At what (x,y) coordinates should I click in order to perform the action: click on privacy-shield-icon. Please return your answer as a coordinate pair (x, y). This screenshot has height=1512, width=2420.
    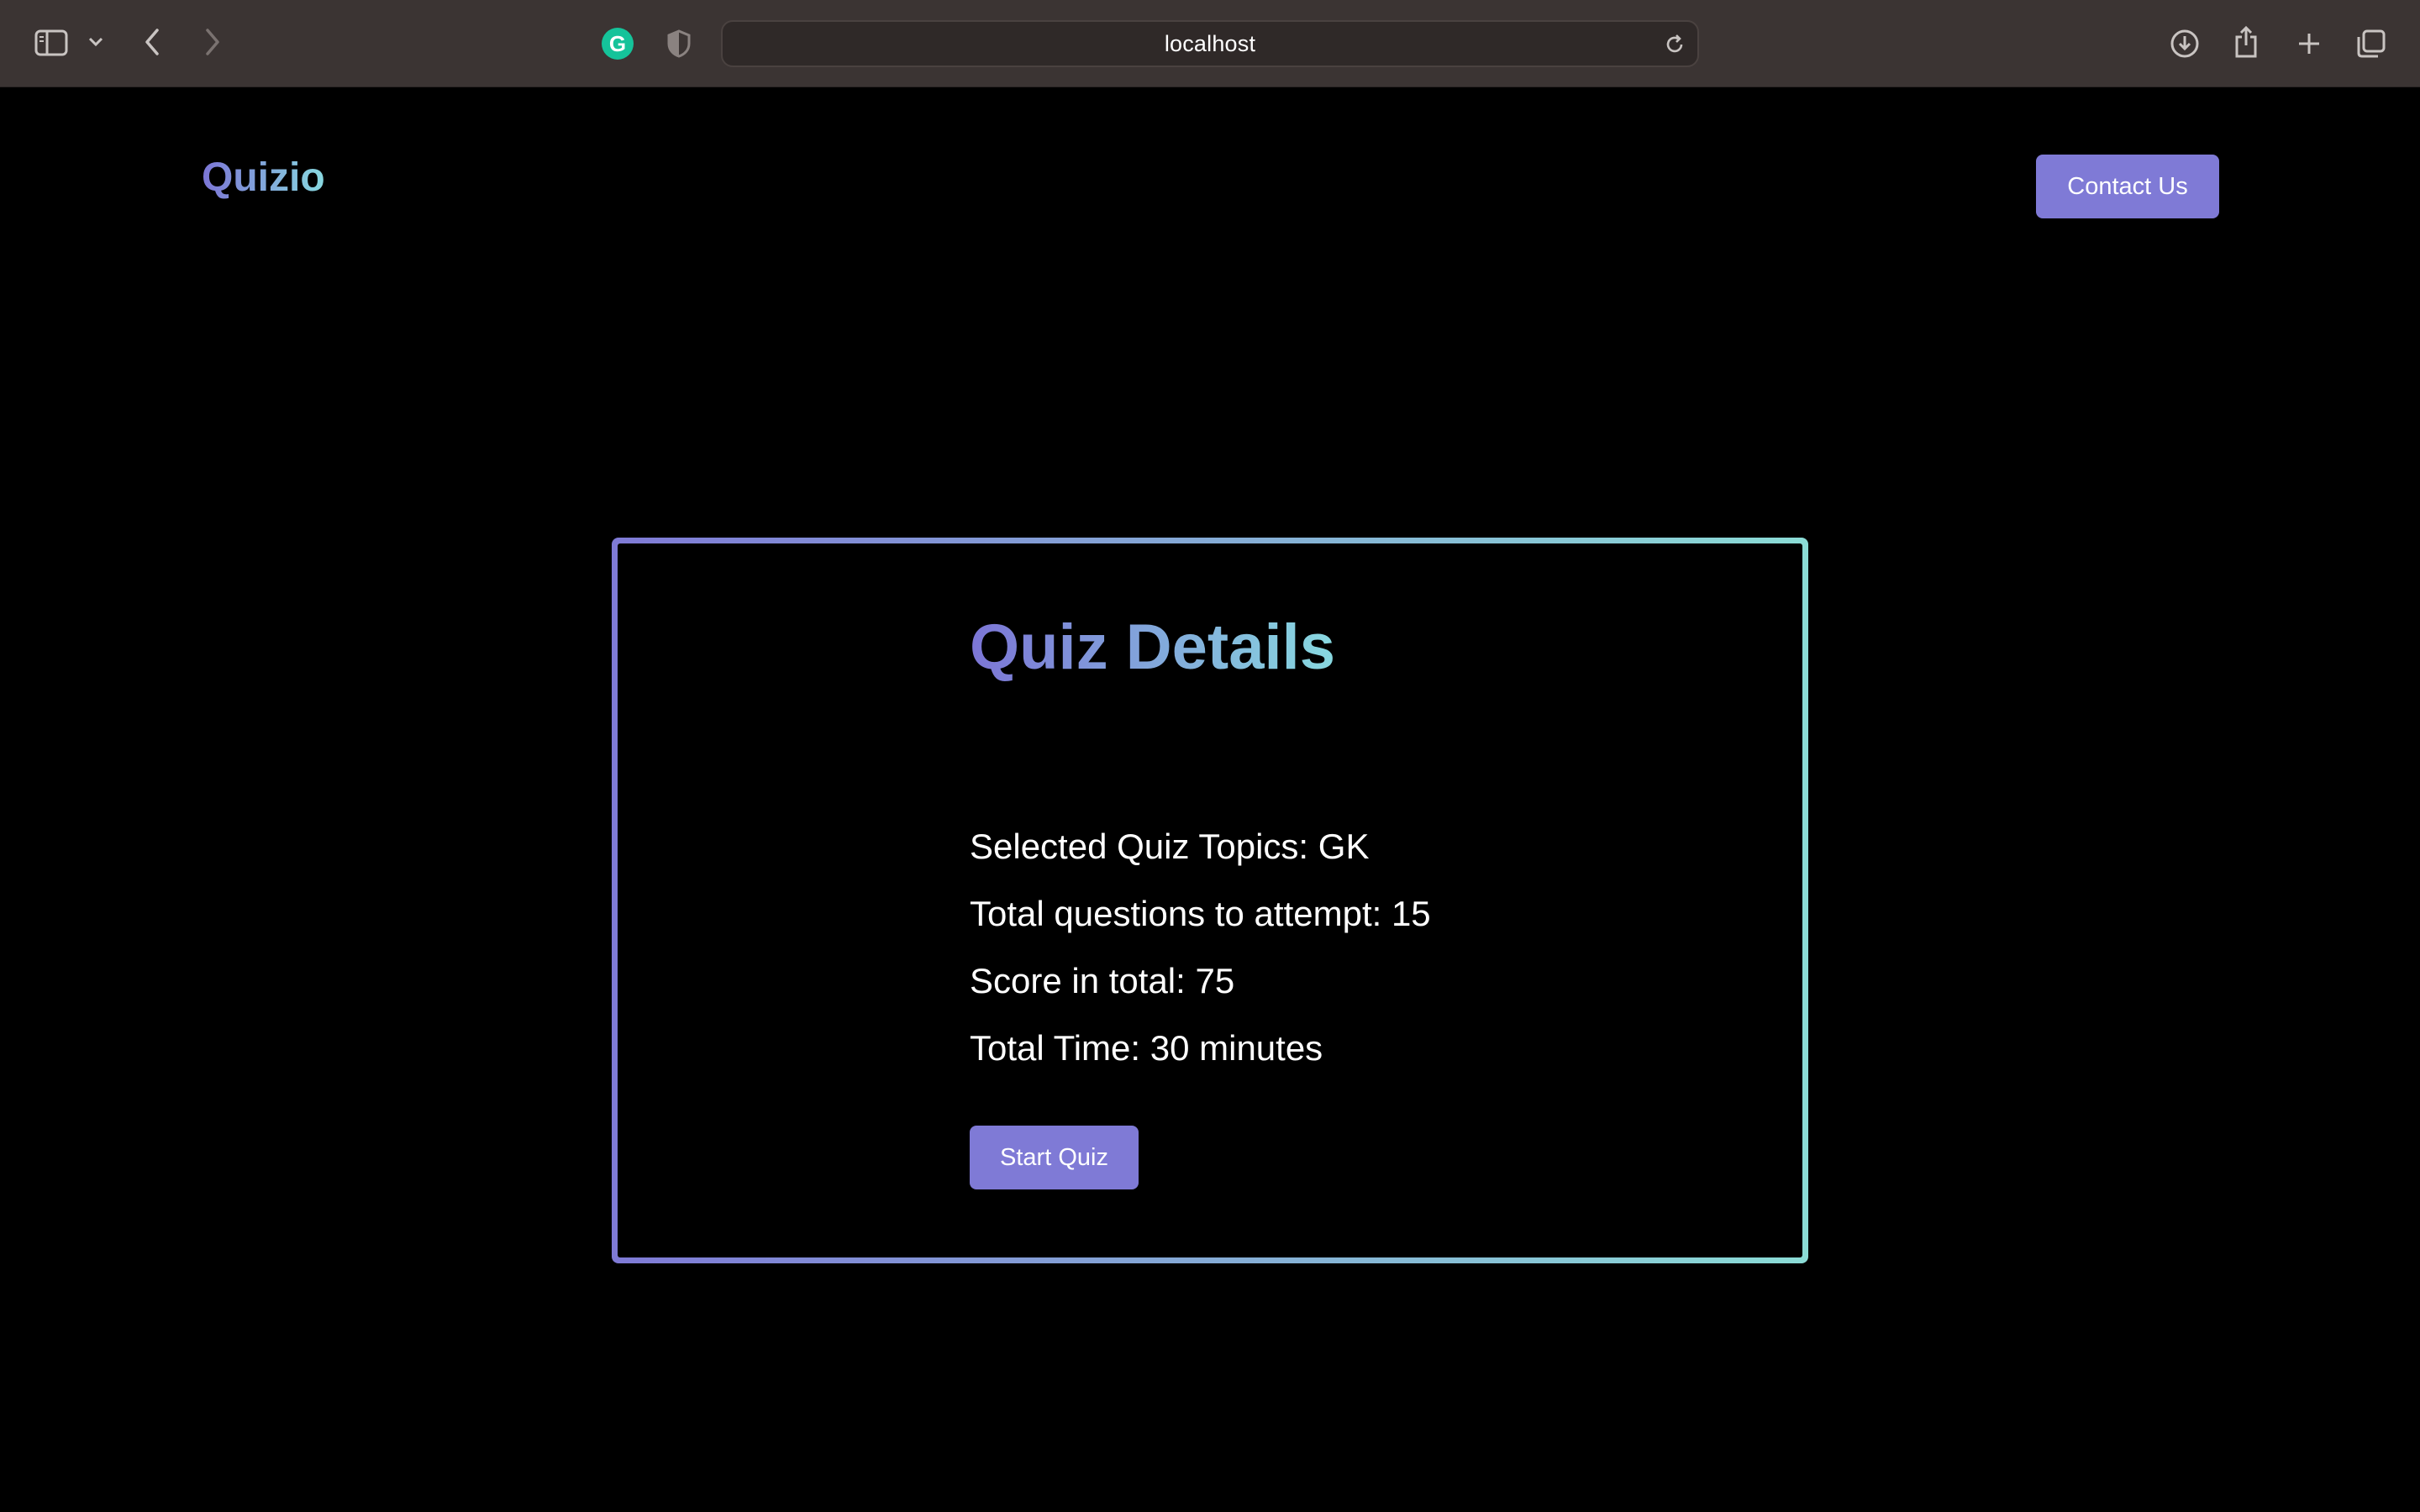
    Looking at the image, I should click on (679, 44).